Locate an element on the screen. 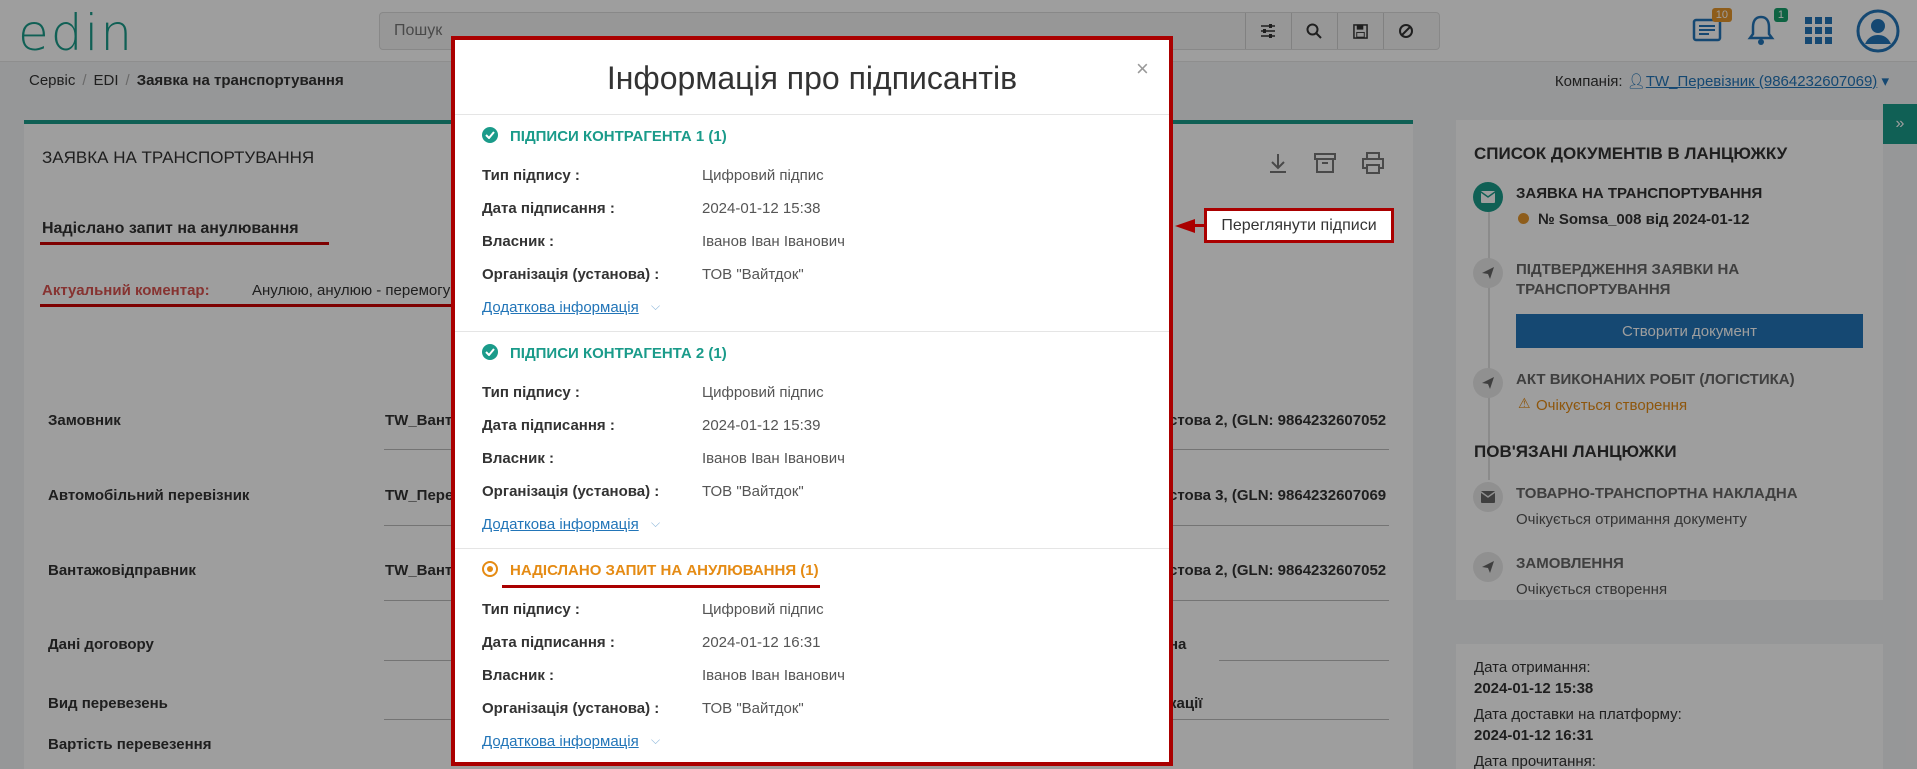 The image size is (1917, 769). highlight-underline is located at coordinates (661, 586).